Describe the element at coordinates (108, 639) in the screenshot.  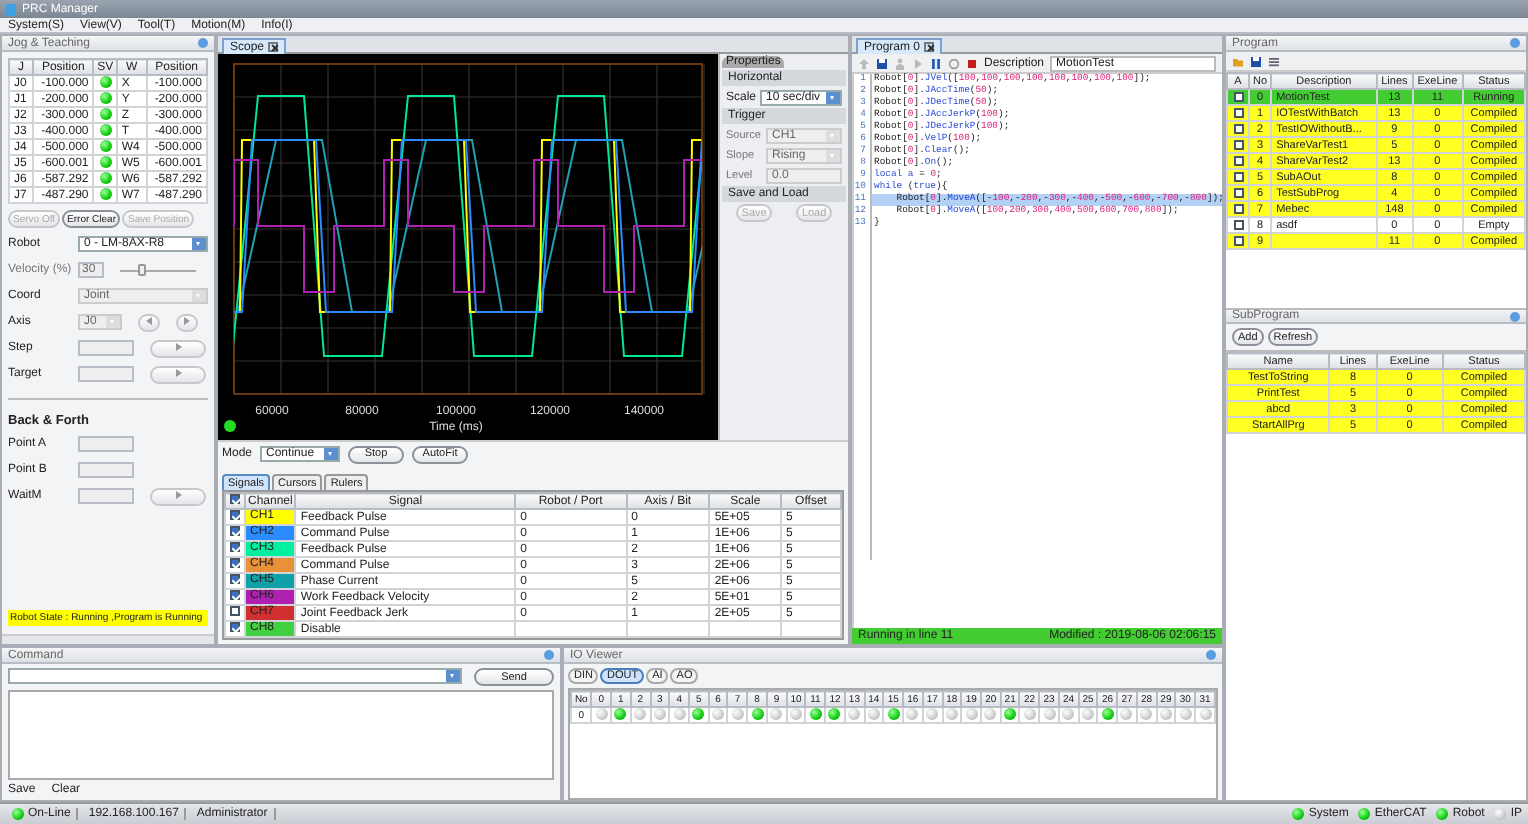
I see `horizontal-scrollbar` at that location.